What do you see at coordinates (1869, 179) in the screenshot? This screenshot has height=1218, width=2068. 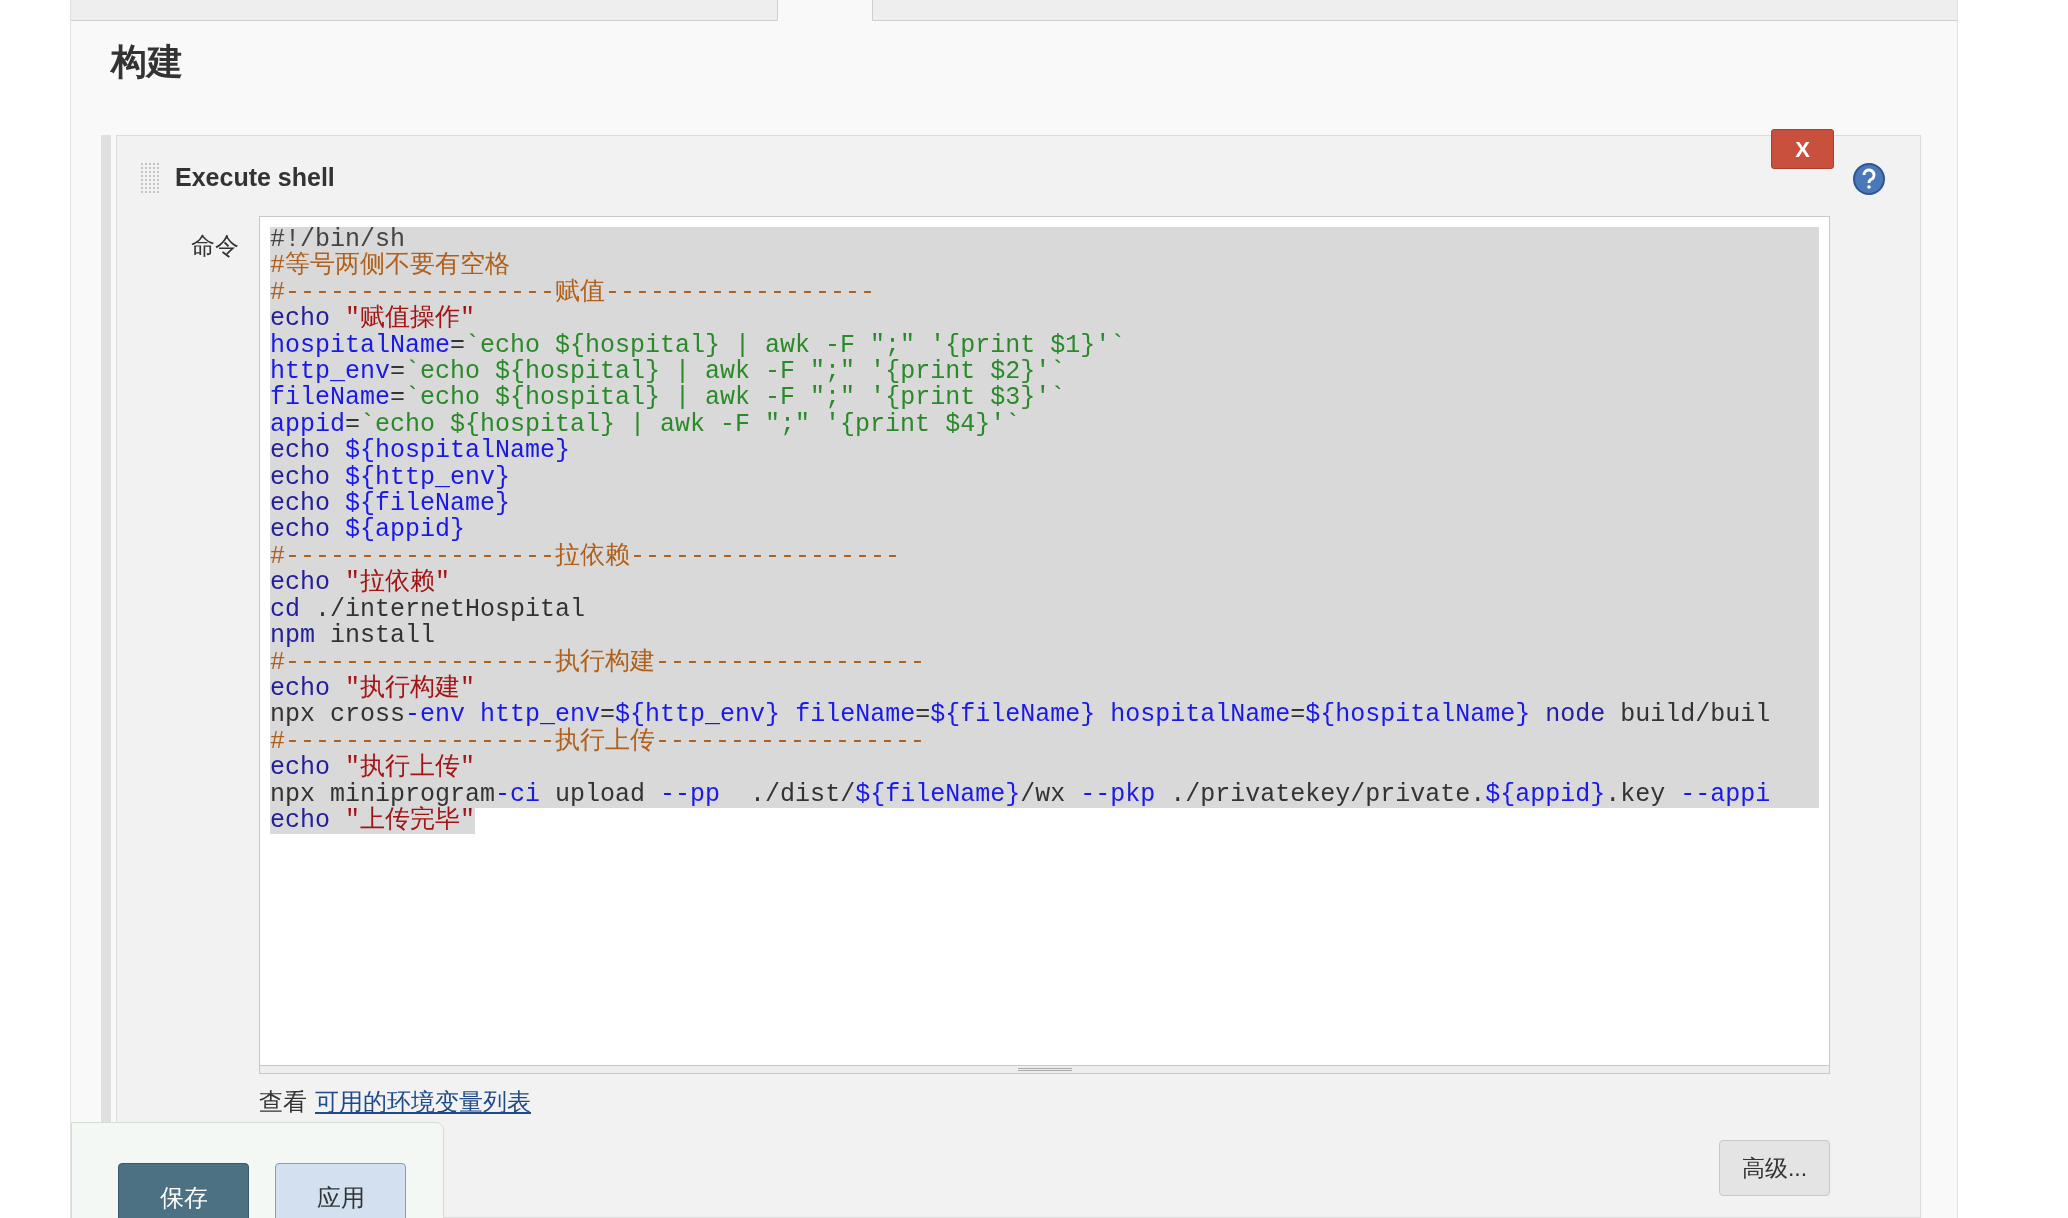 I see `help-icon` at bounding box center [1869, 179].